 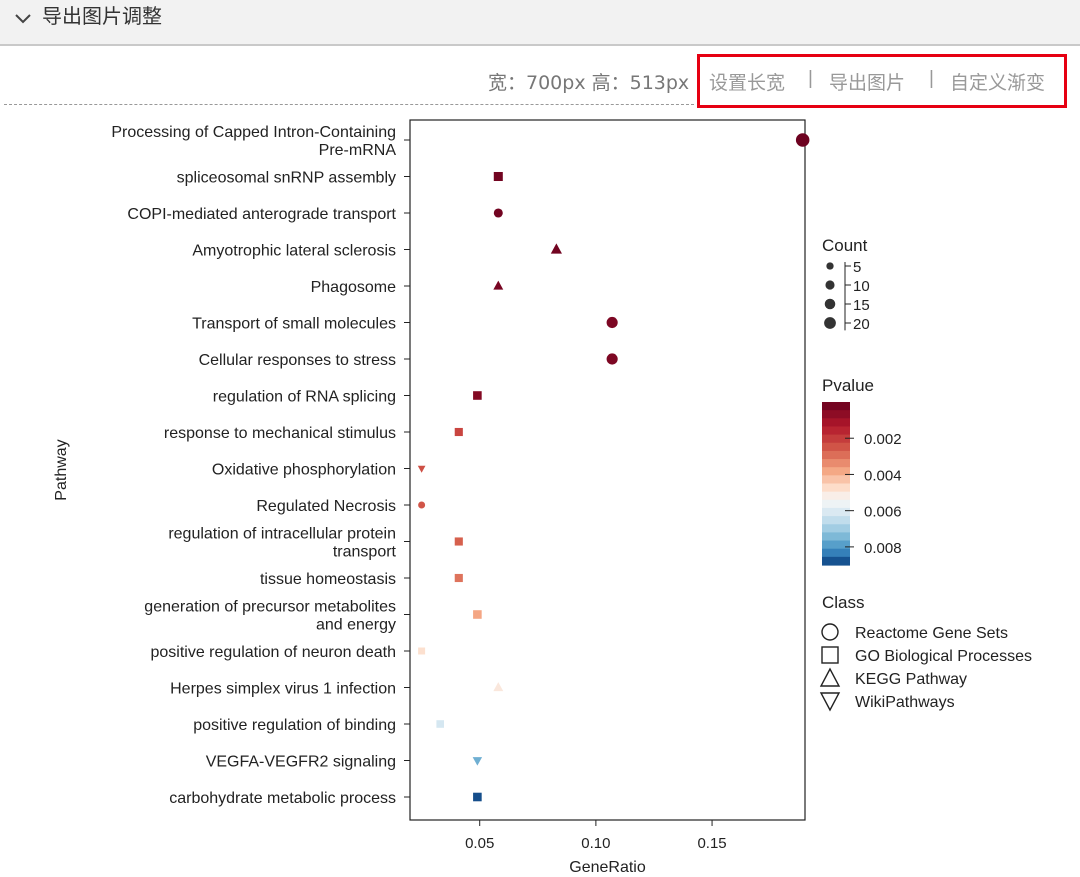 I want to click on y-tick-label: Pre-mRNA, so click(x=358, y=150).